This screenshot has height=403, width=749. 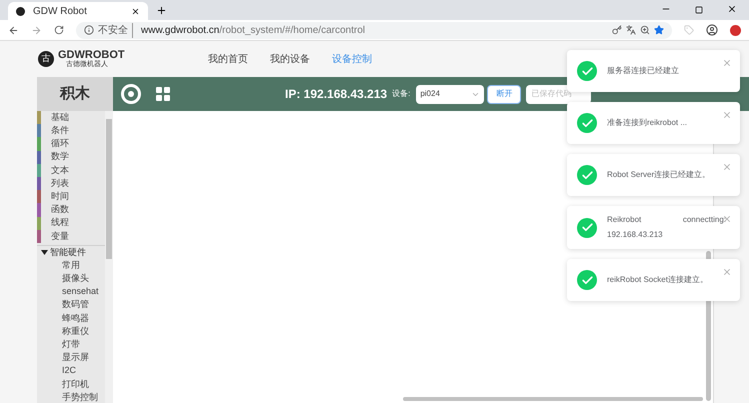 I want to click on category-label: 函数, so click(x=60, y=209).